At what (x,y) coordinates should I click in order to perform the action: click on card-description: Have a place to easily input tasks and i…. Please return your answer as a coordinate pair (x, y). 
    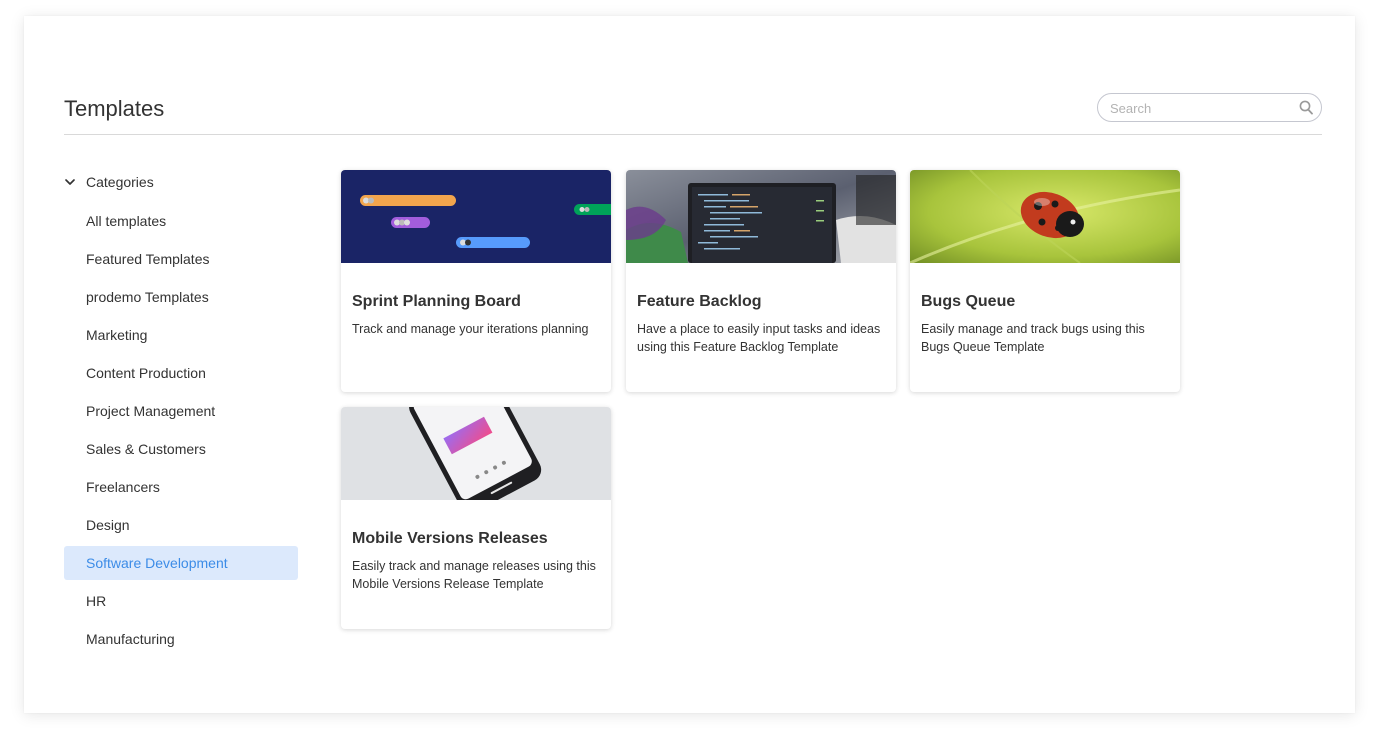
    Looking at the image, I should click on (759, 338).